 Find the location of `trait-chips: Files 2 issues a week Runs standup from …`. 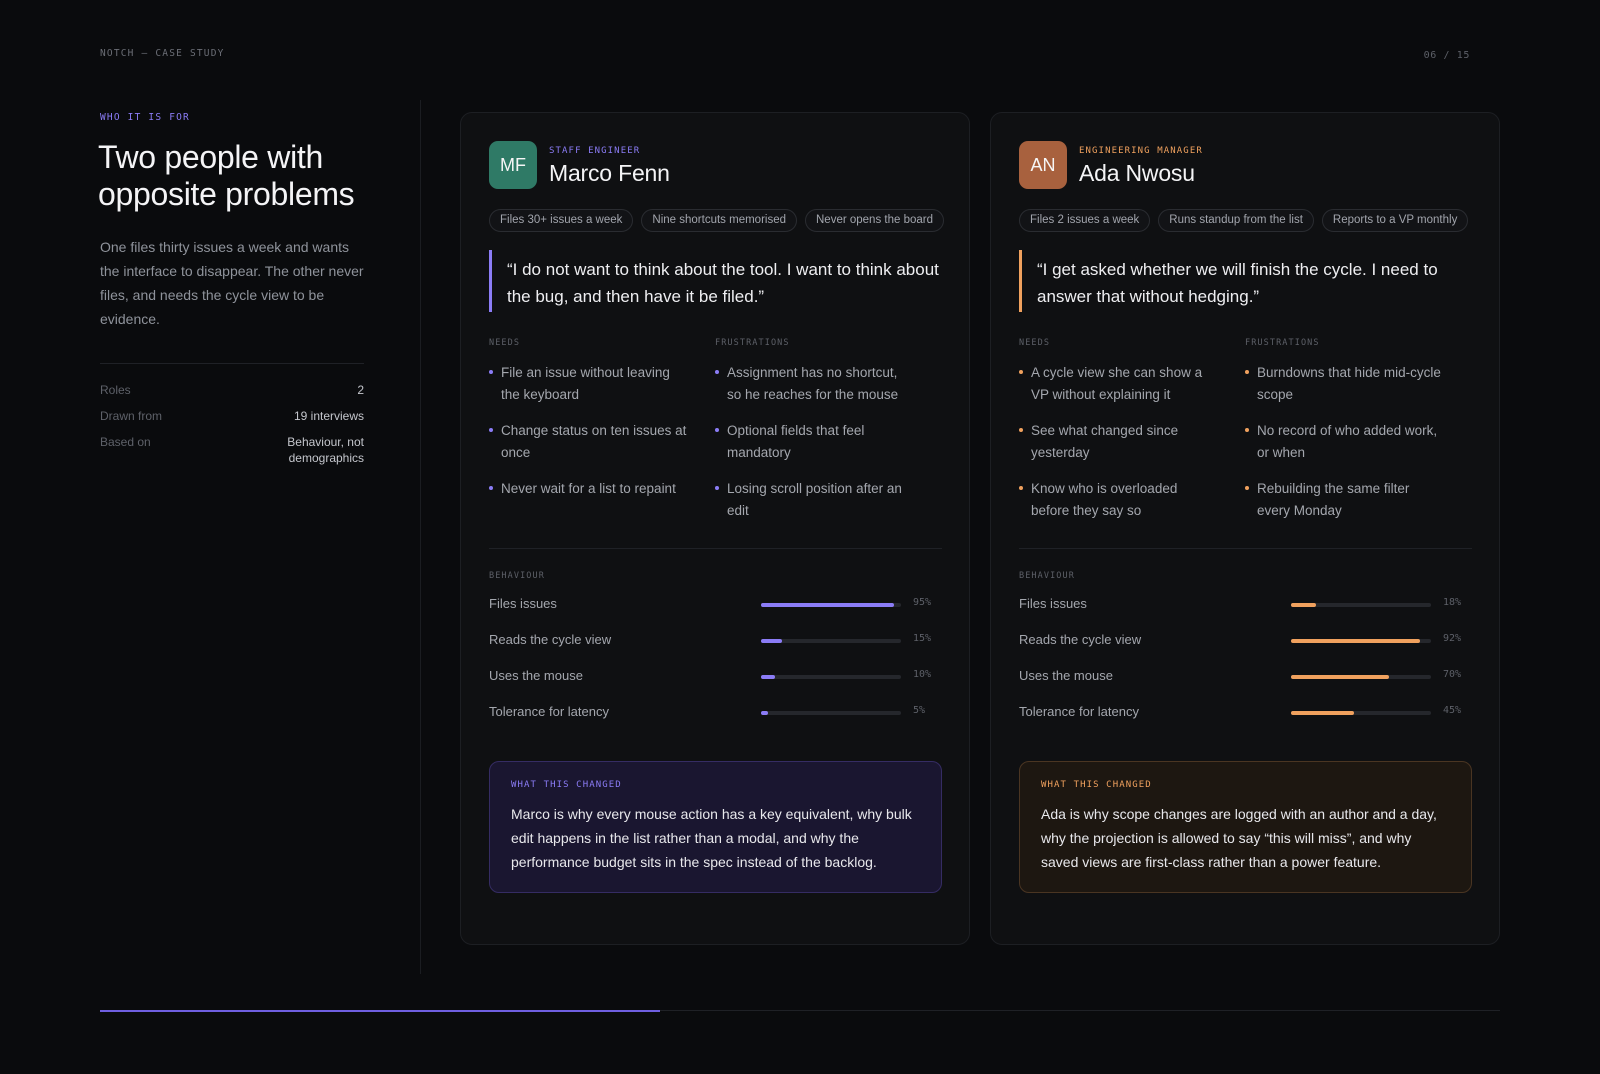

trait-chips: Files 2 issues a week Runs standup from … is located at coordinates (1249, 220).